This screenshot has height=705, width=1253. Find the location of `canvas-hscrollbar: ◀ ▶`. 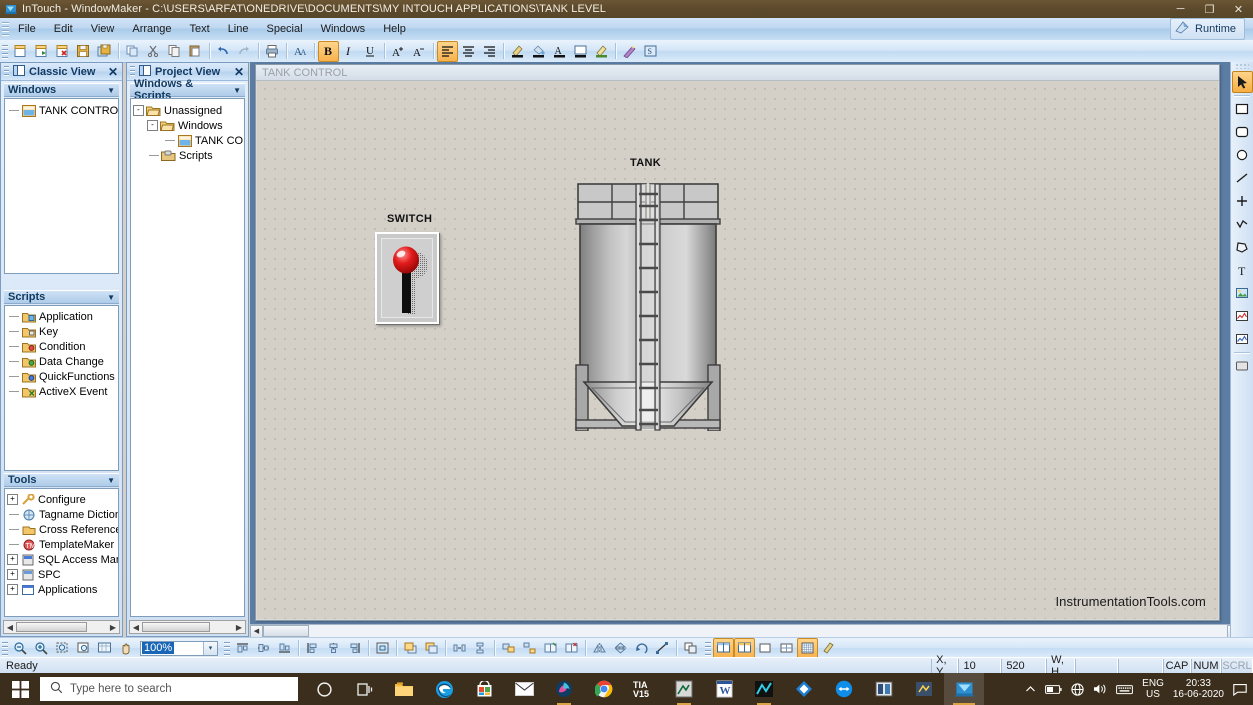

canvas-hscrollbar: ◀ ▶ is located at coordinates (745, 631).